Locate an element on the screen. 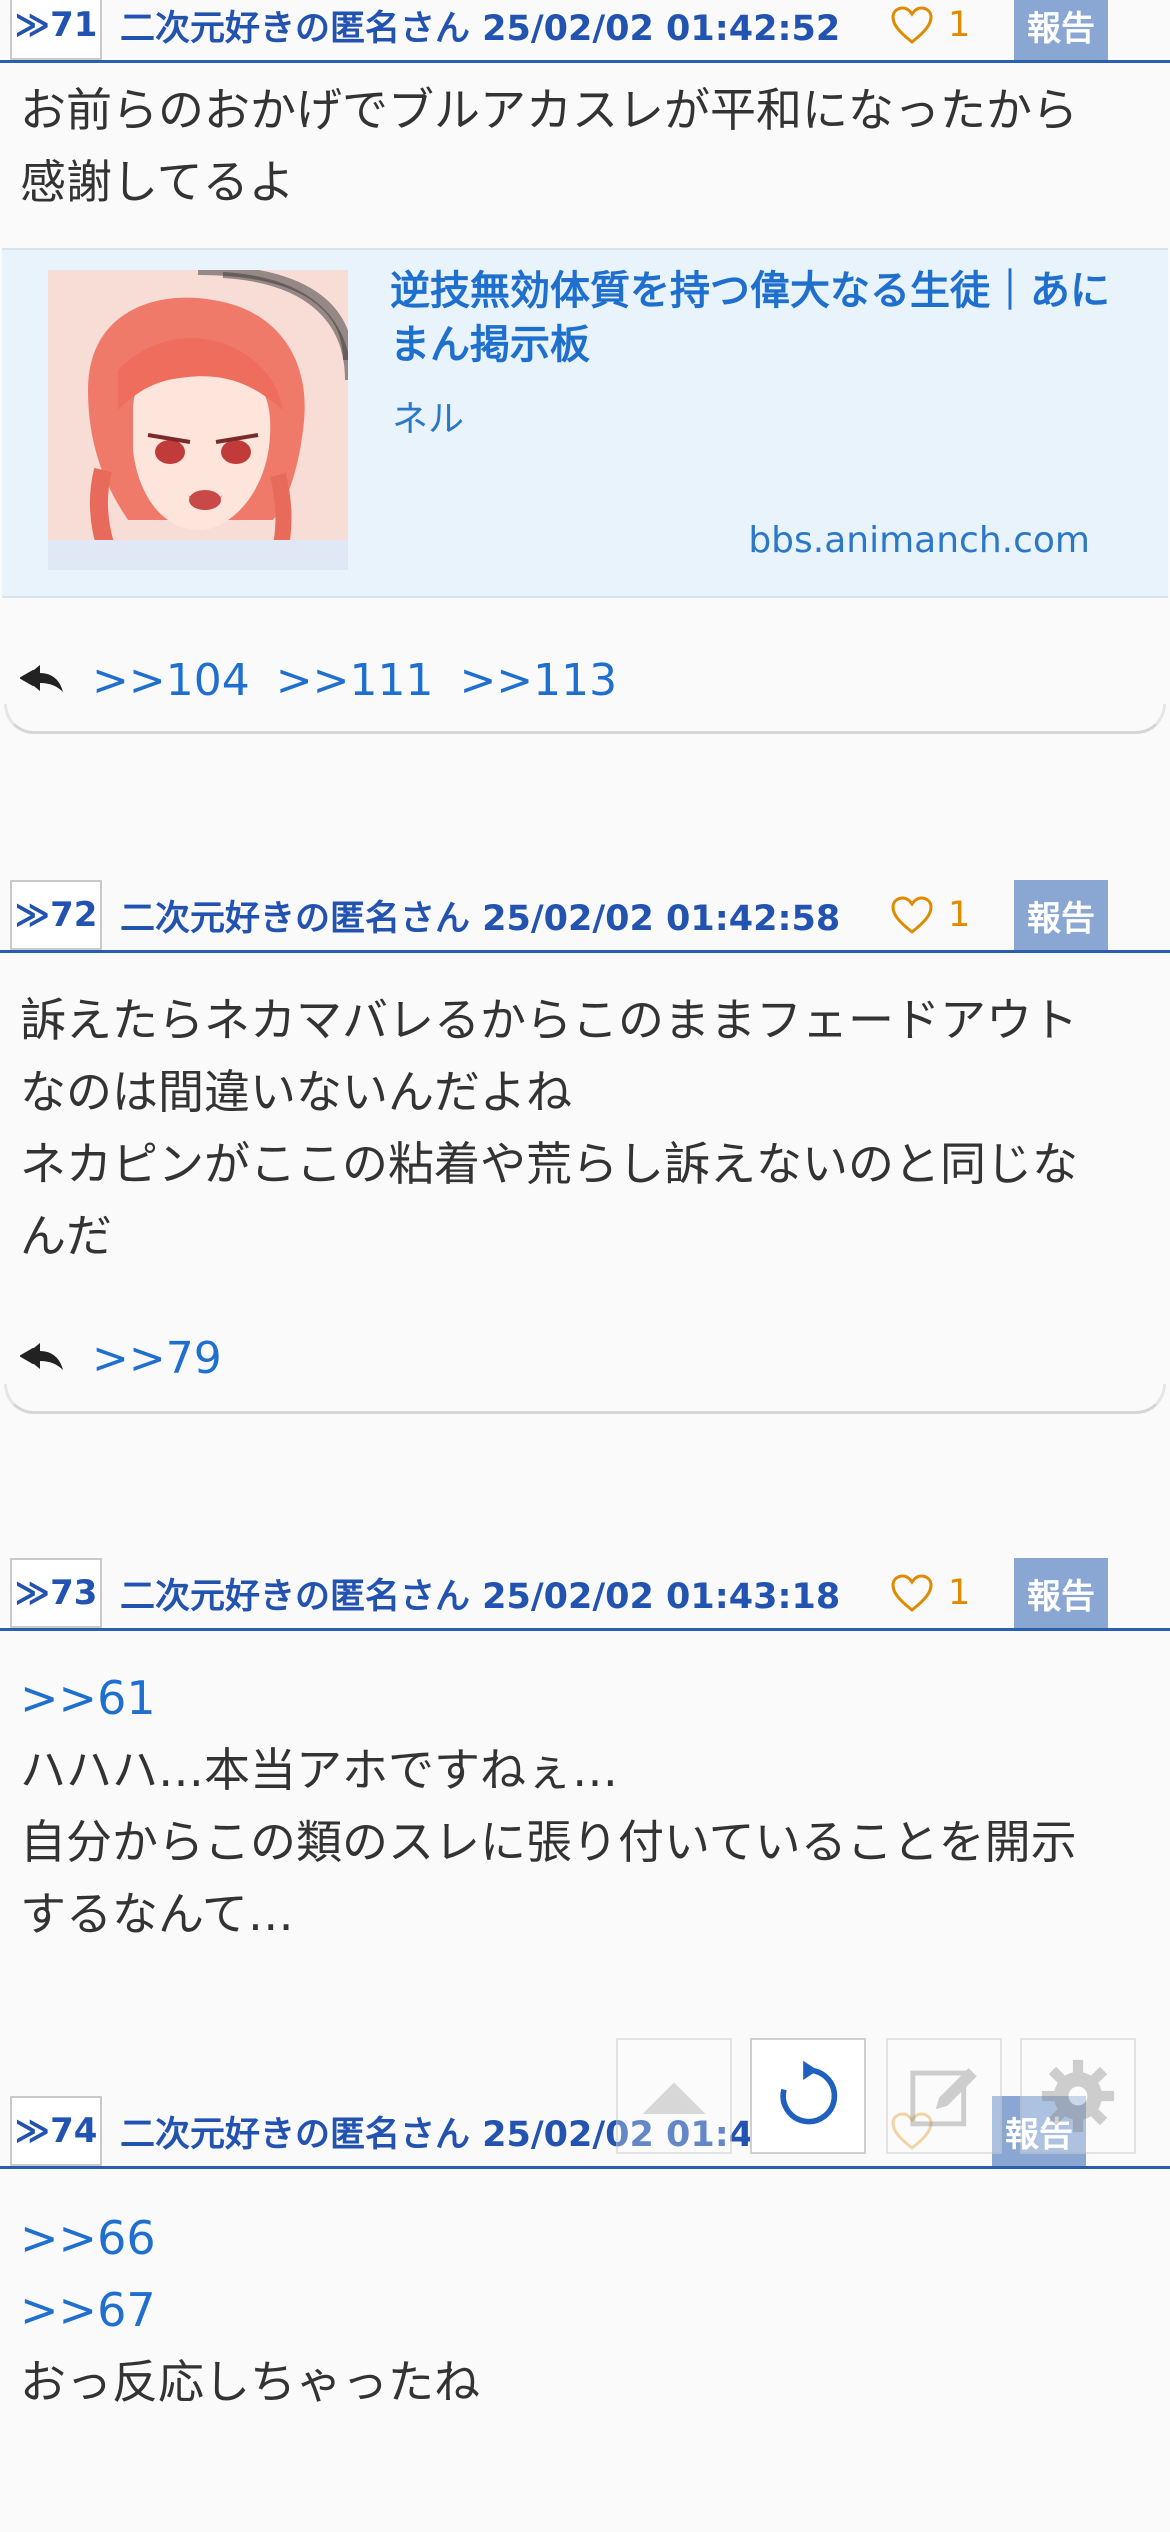 The height and width of the screenshot is (2532, 1170). link-thumbnail-image is located at coordinates (198, 420).